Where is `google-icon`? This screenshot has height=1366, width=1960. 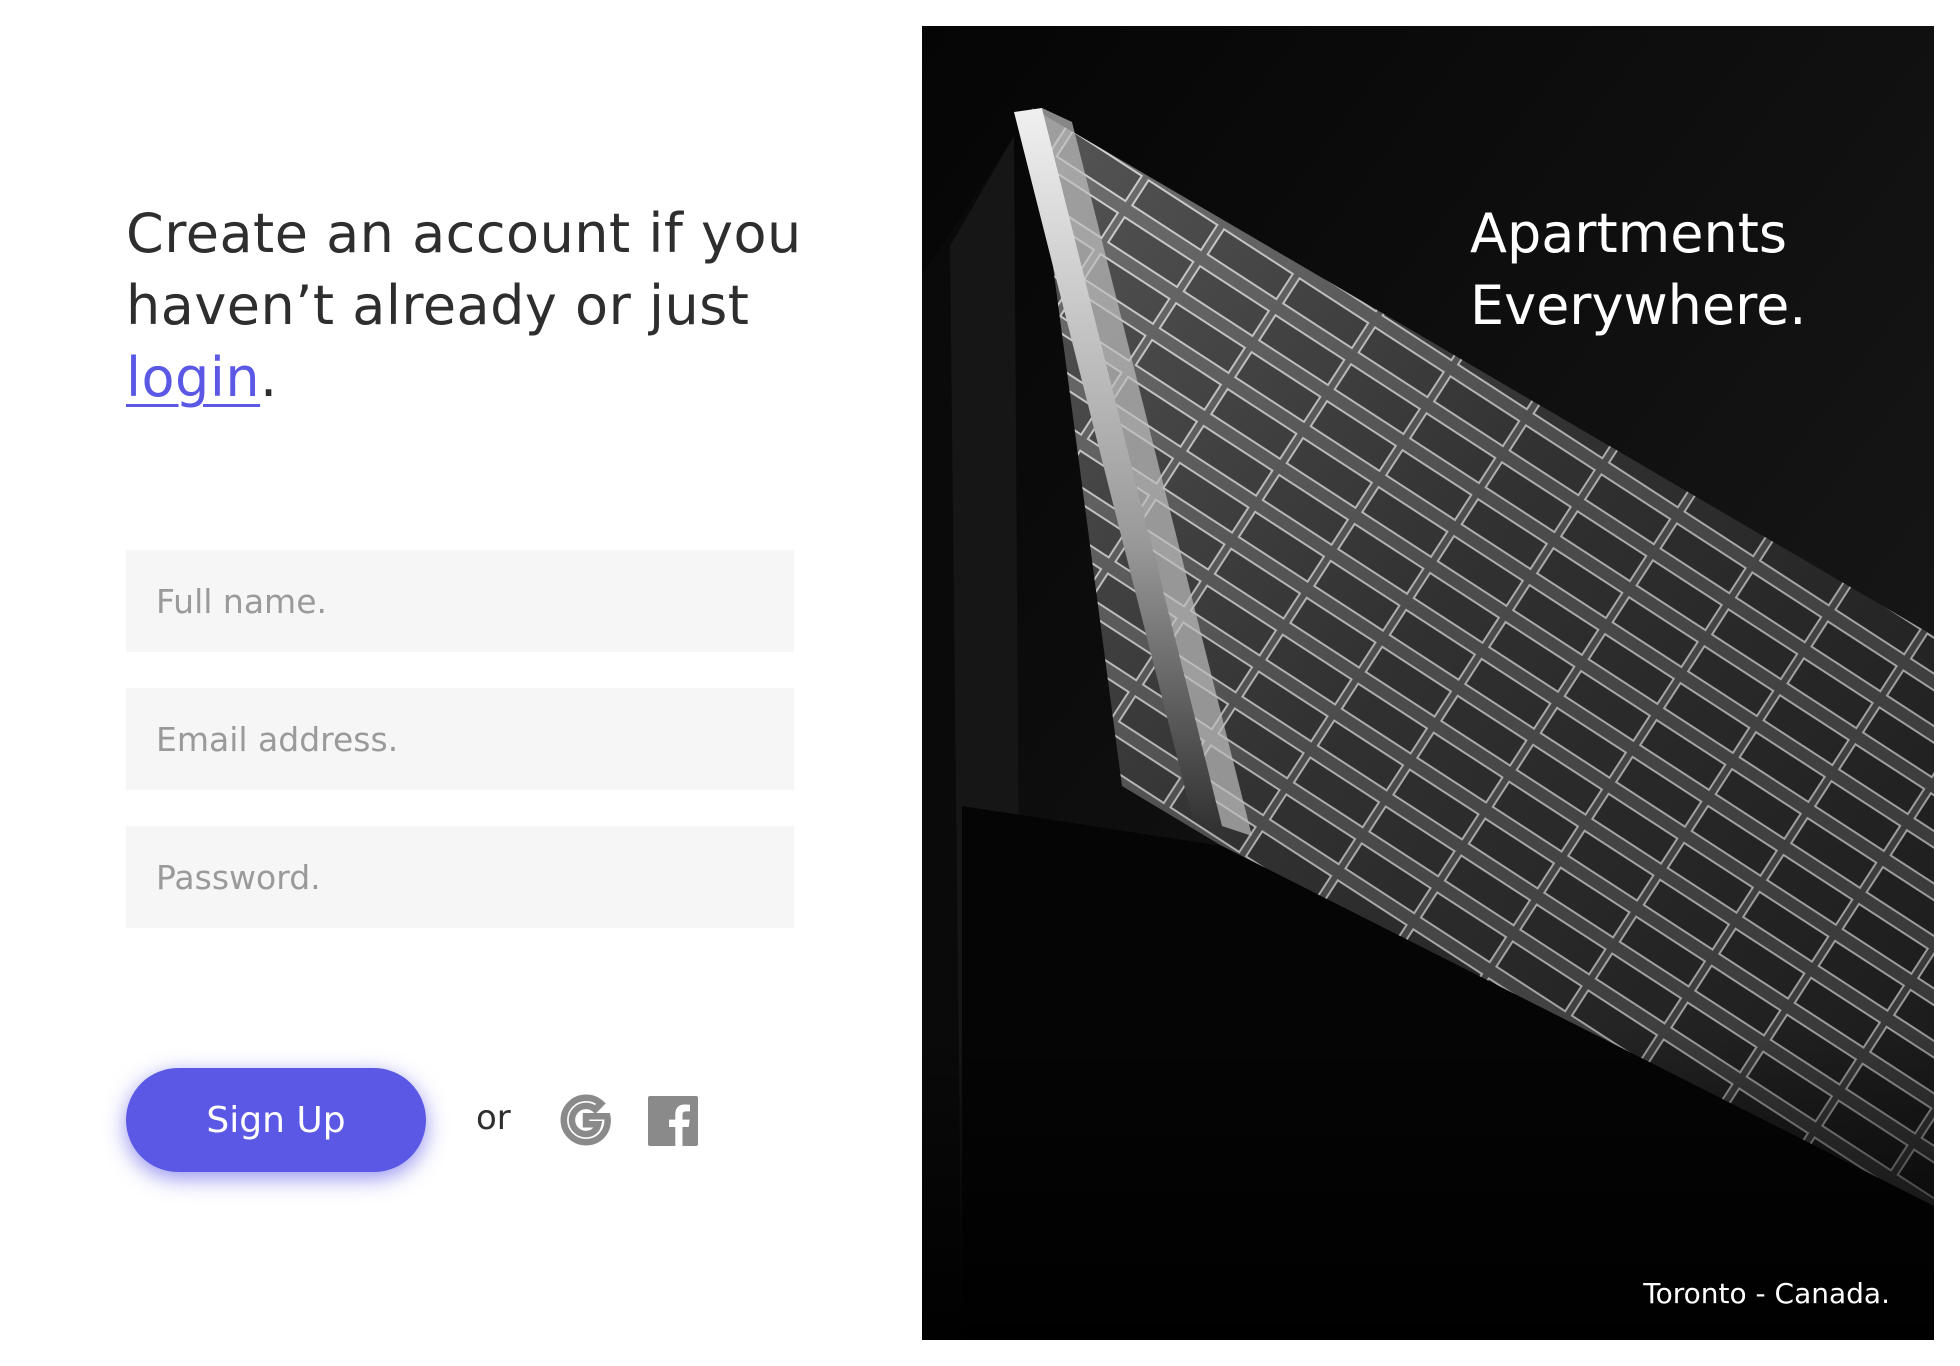 google-icon is located at coordinates (586, 1120).